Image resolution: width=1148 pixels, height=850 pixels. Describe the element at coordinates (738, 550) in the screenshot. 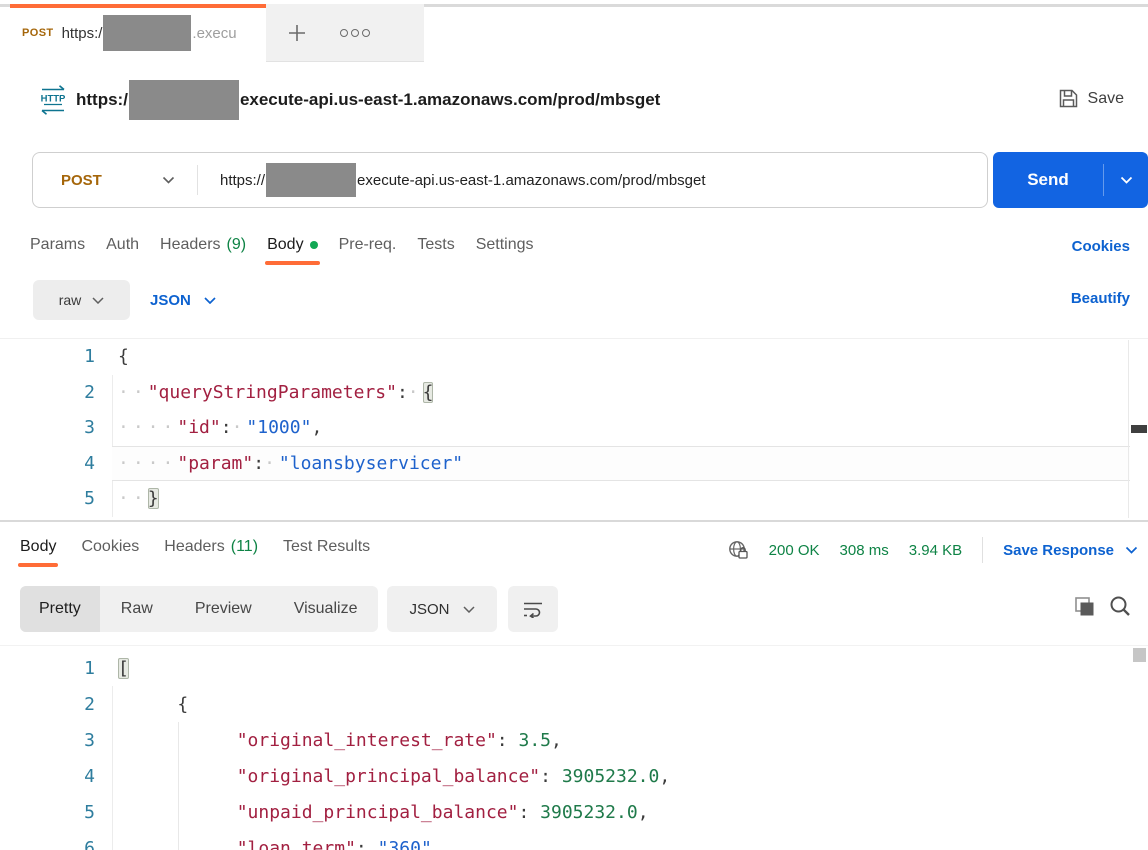

I see `globe-lock-icon` at that location.